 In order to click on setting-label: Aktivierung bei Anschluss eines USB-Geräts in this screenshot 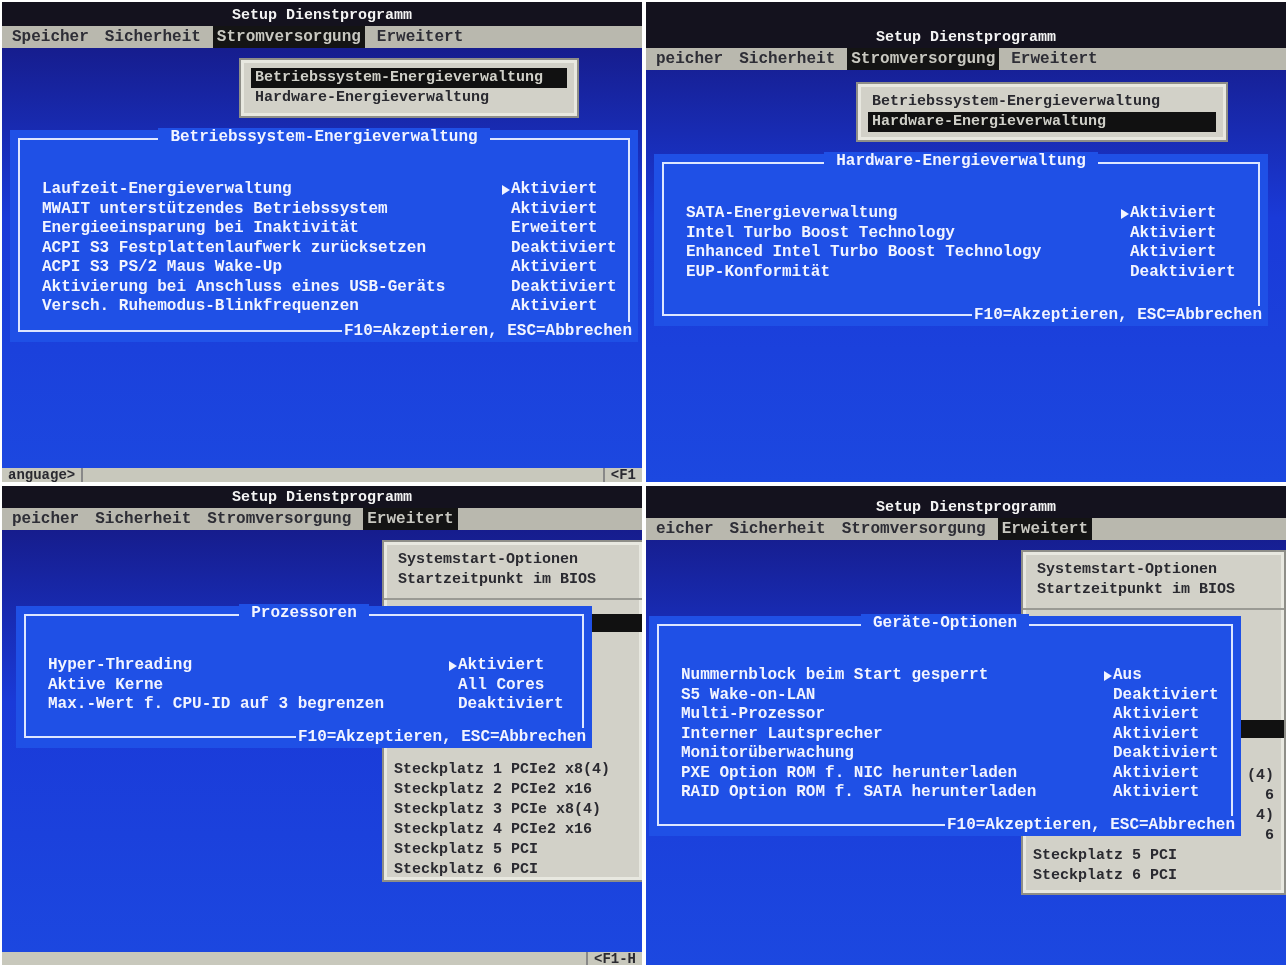, I will do `click(244, 287)`.